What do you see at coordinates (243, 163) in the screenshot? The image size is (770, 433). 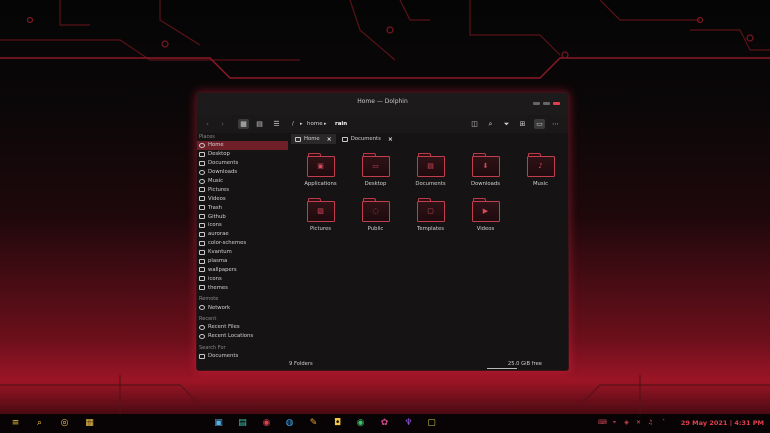 I see `sidebar-item-documents: Documents` at bounding box center [243, 163].